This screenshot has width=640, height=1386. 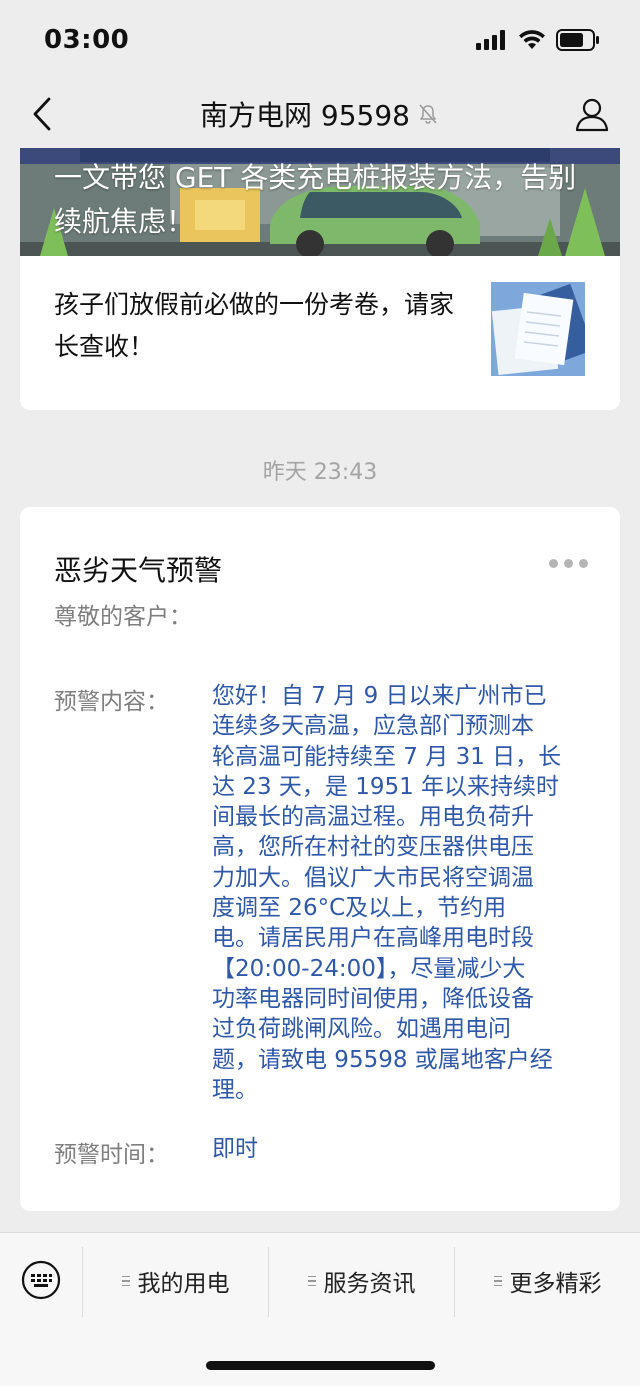 I want to click on account-name: 南方电网 95598, so click(x=305, y=115).